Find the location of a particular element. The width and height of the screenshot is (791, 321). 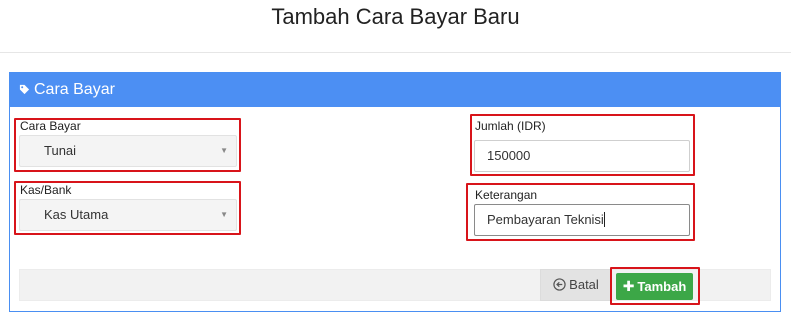

cancel-label: Batal is located at coordinates (584, 284).